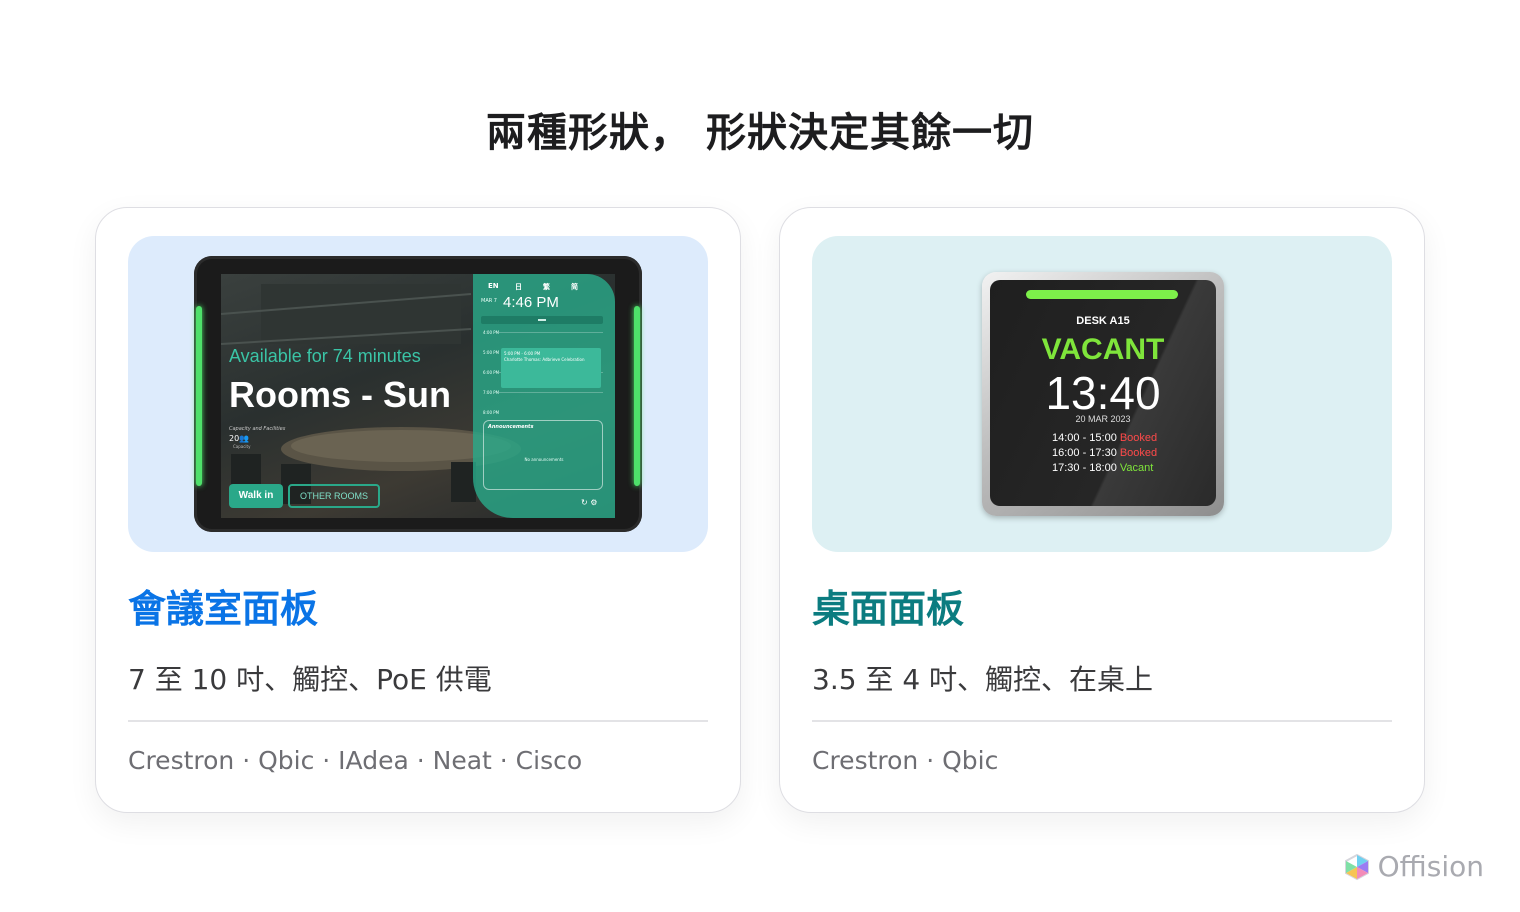 Image resolution: width=1520 pixels, height=912 pixels. What do you see at coordinates (223, 609) in the screenshot?
I see `card-title: 會議室面板` at bounding box center [223, 609].